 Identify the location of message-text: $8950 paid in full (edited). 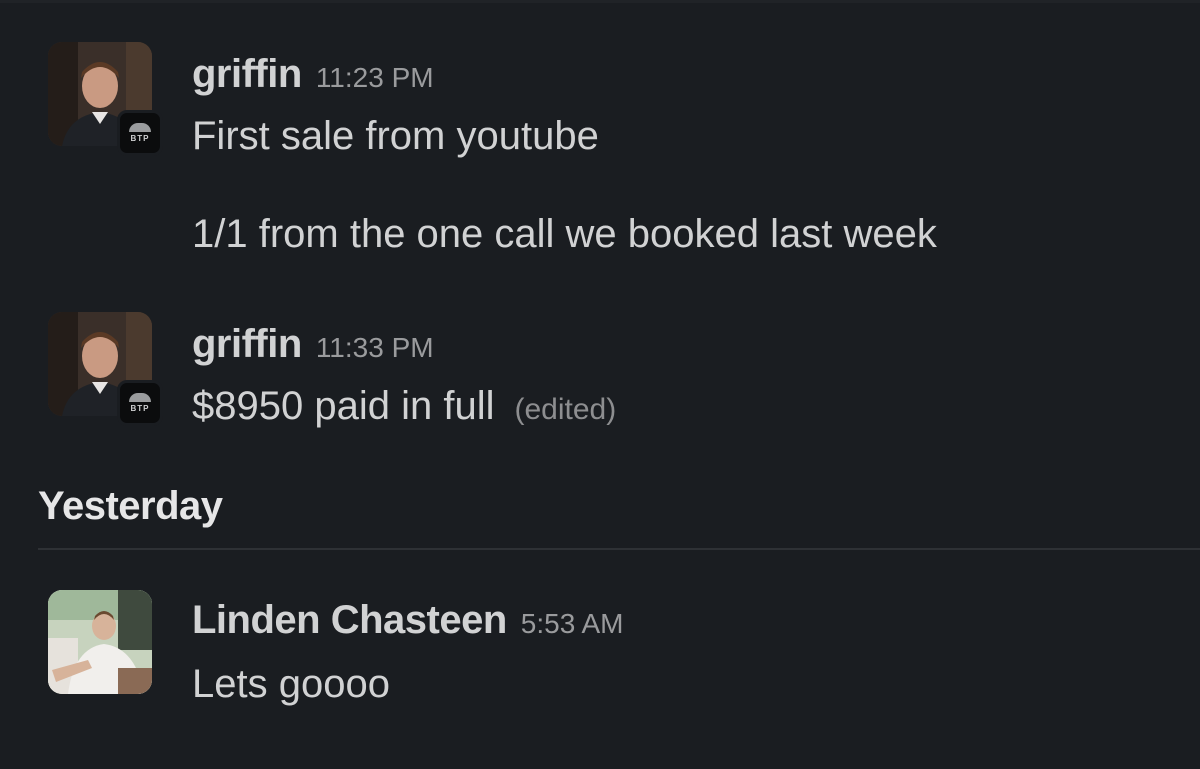
(404, 406).